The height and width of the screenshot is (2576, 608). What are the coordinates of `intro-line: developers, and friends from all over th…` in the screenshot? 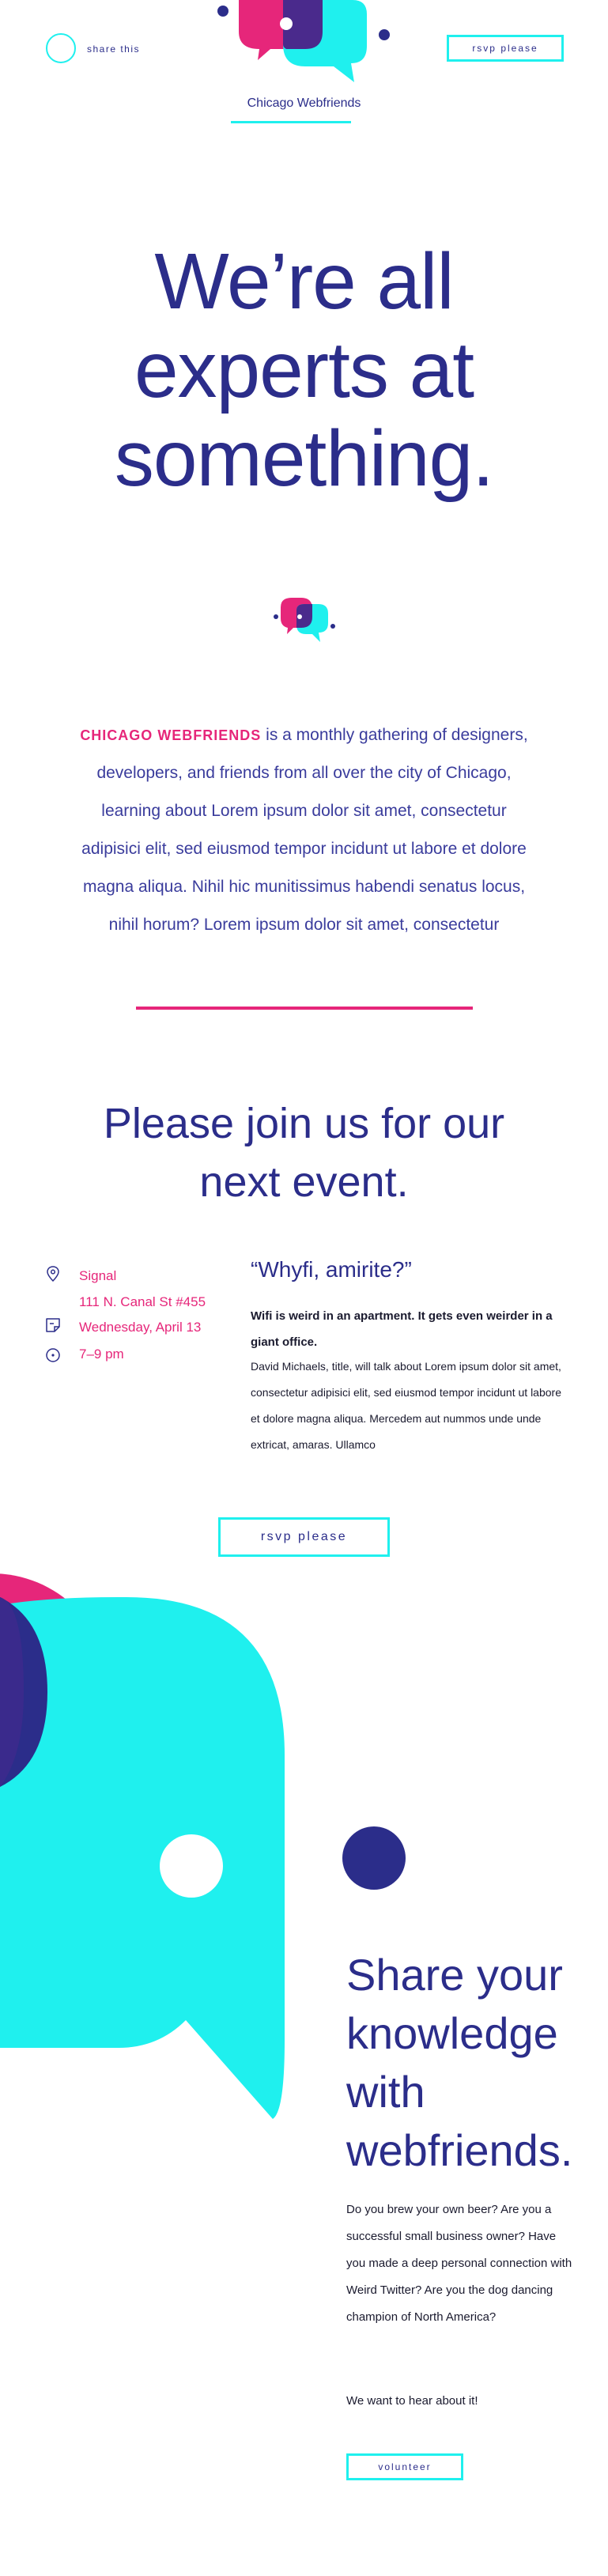 It's located at (304, 773).